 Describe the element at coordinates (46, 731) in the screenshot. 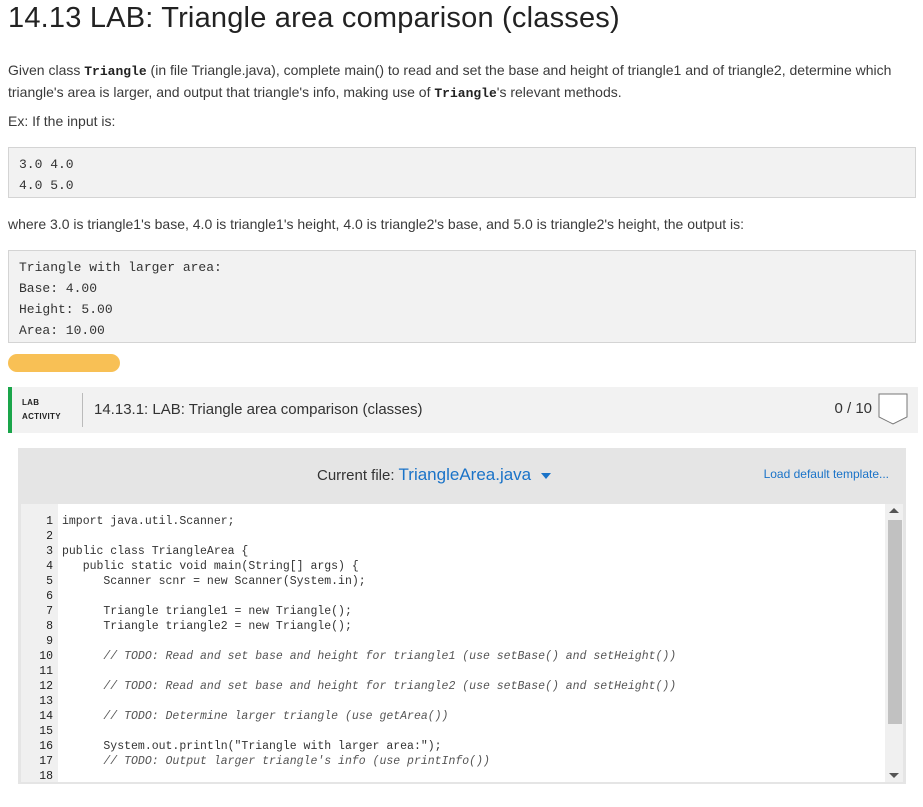

I see `line-number: 15` at that location.